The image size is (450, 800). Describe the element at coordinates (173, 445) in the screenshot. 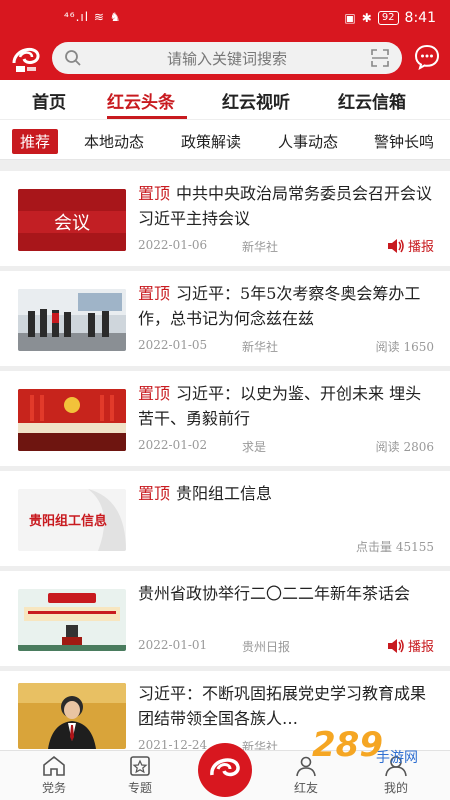

I see `news-date: 2022-01-02` at that location.